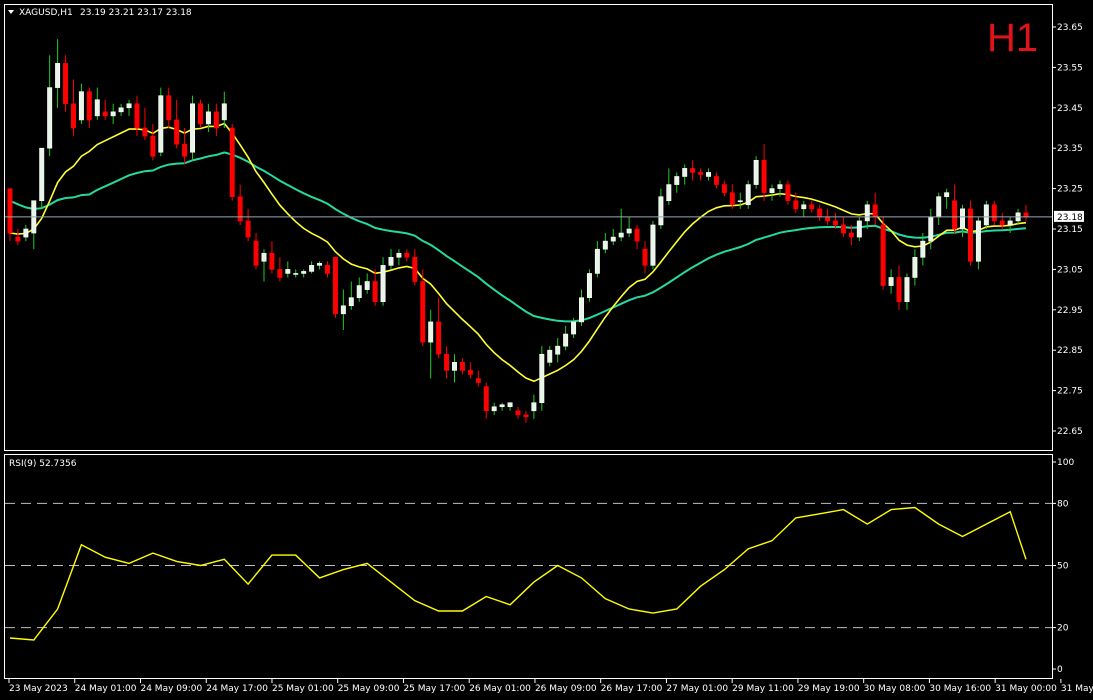 The height and width of the screenshot is (700, 1093). Describe the element at coordinates (303, 689) in the screenshot. I see `time-axis-label: 25 May 01:00` at that location.